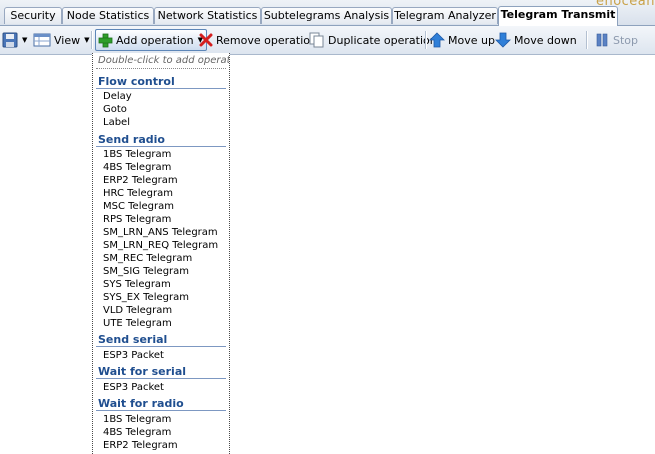  What do you see at coordinates (117, 96) in the screenshot?
I see `operation-item: Delay` at bounding box center [117, 96].